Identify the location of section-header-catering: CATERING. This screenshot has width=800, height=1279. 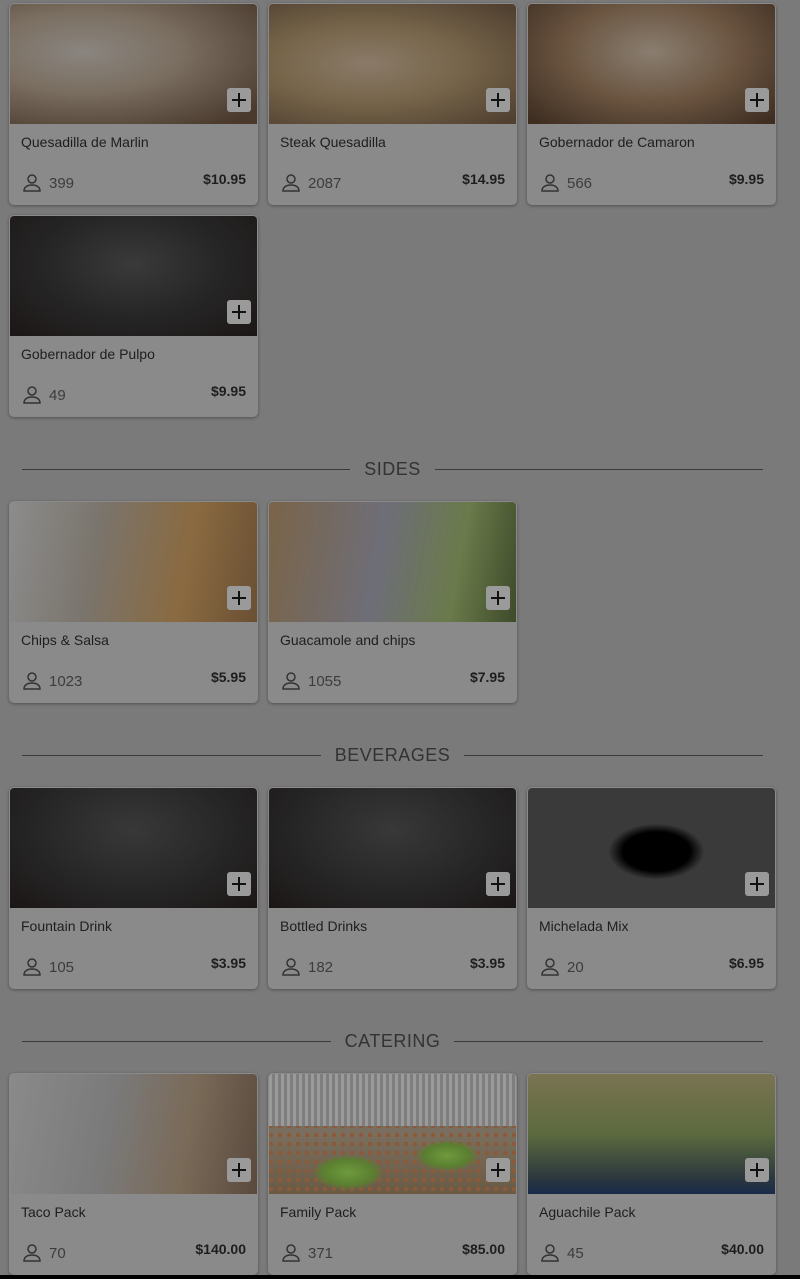
(392, 1041).